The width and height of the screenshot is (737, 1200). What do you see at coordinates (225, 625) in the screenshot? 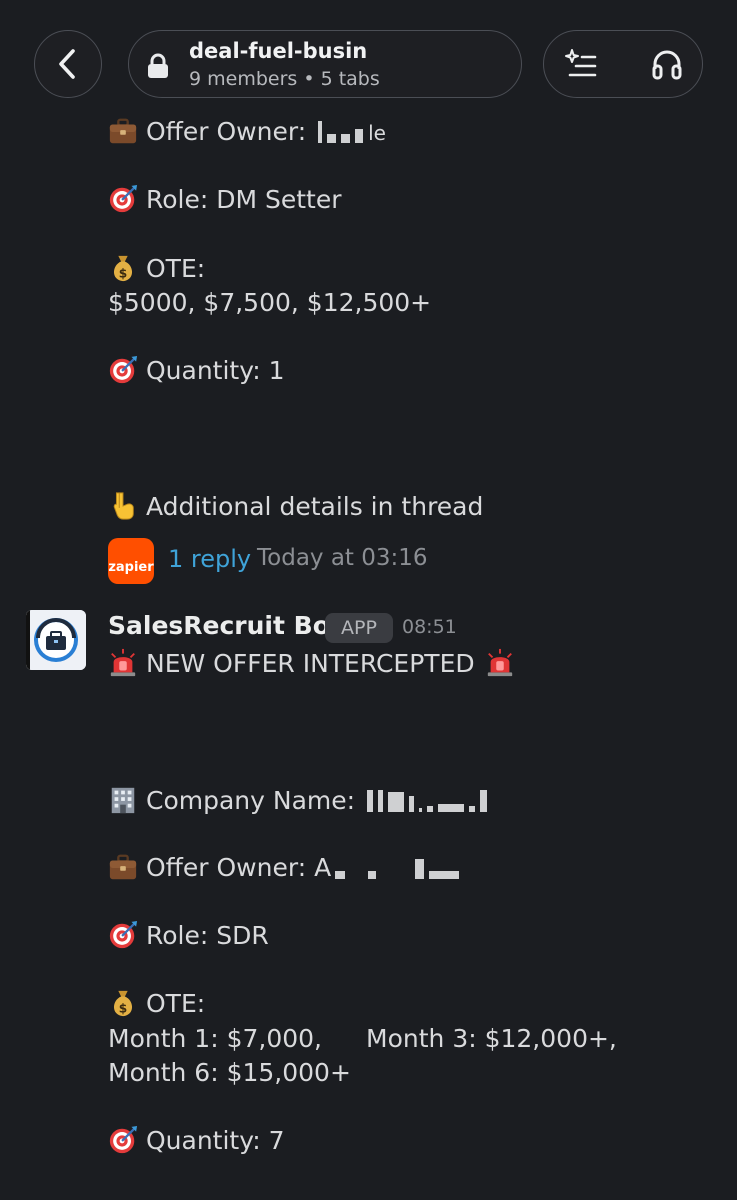
I see `sender-name: SalesRecruit Bot` at bounding box center [225, 625].